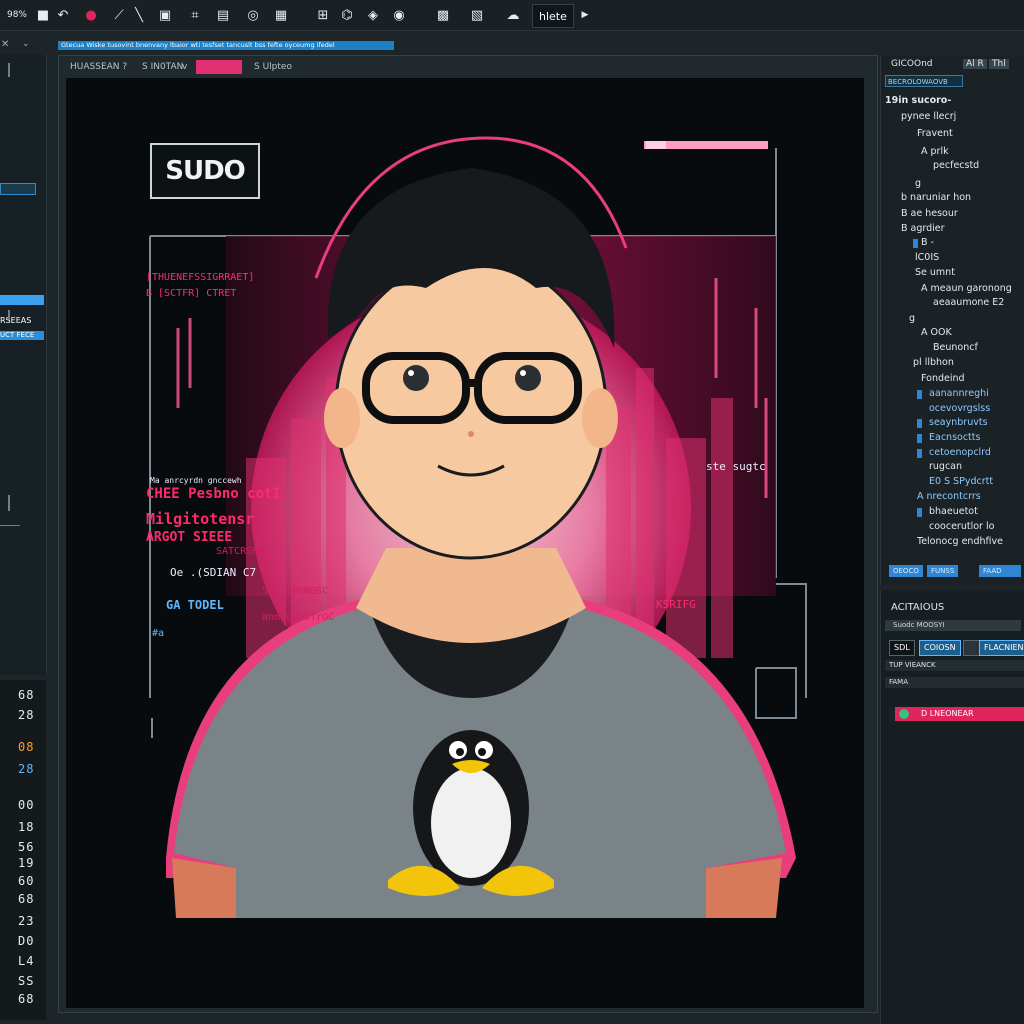  Describe the element at coordinates (958, 422) in the screenshot. I see `tree-item: seaynbruvts` at that location.